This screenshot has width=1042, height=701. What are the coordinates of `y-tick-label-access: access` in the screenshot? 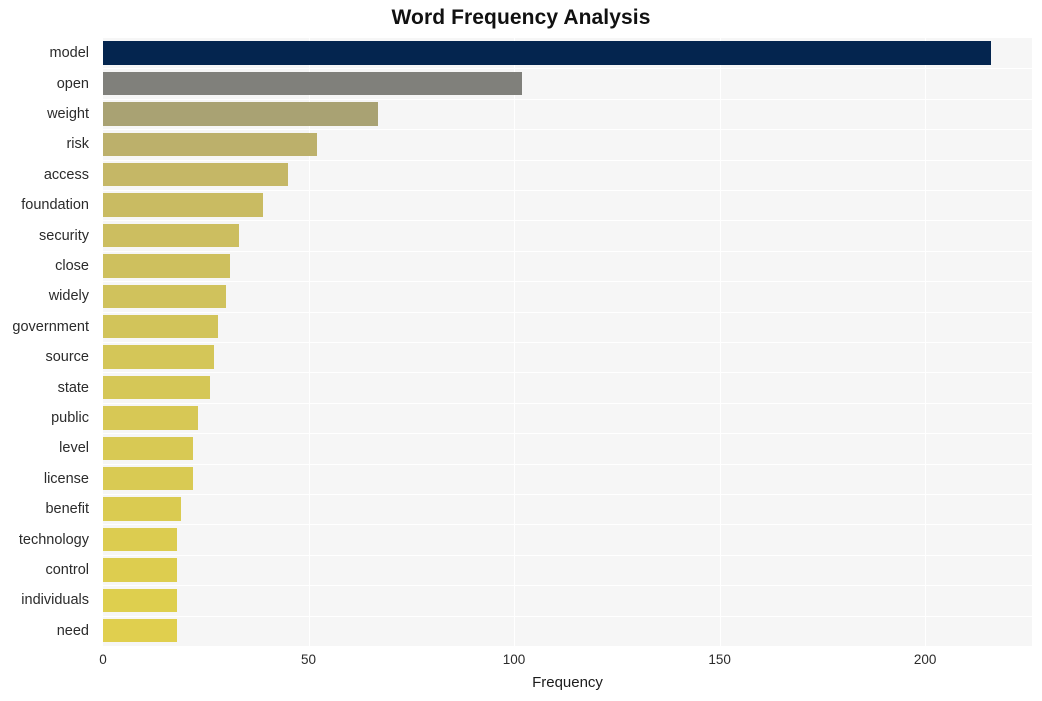 It's located at (66, 174).